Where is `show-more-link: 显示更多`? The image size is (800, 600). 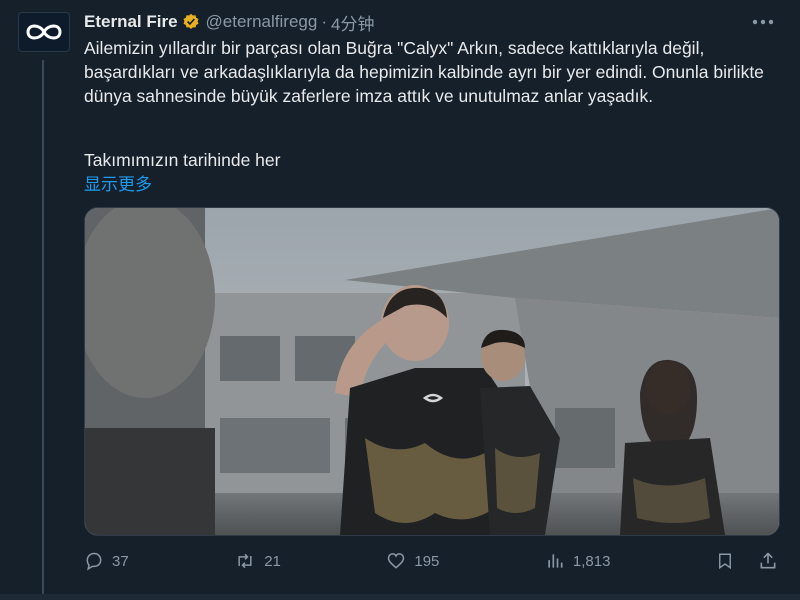 show-more-link: 显示更多 is located at coordinates (118, 182).